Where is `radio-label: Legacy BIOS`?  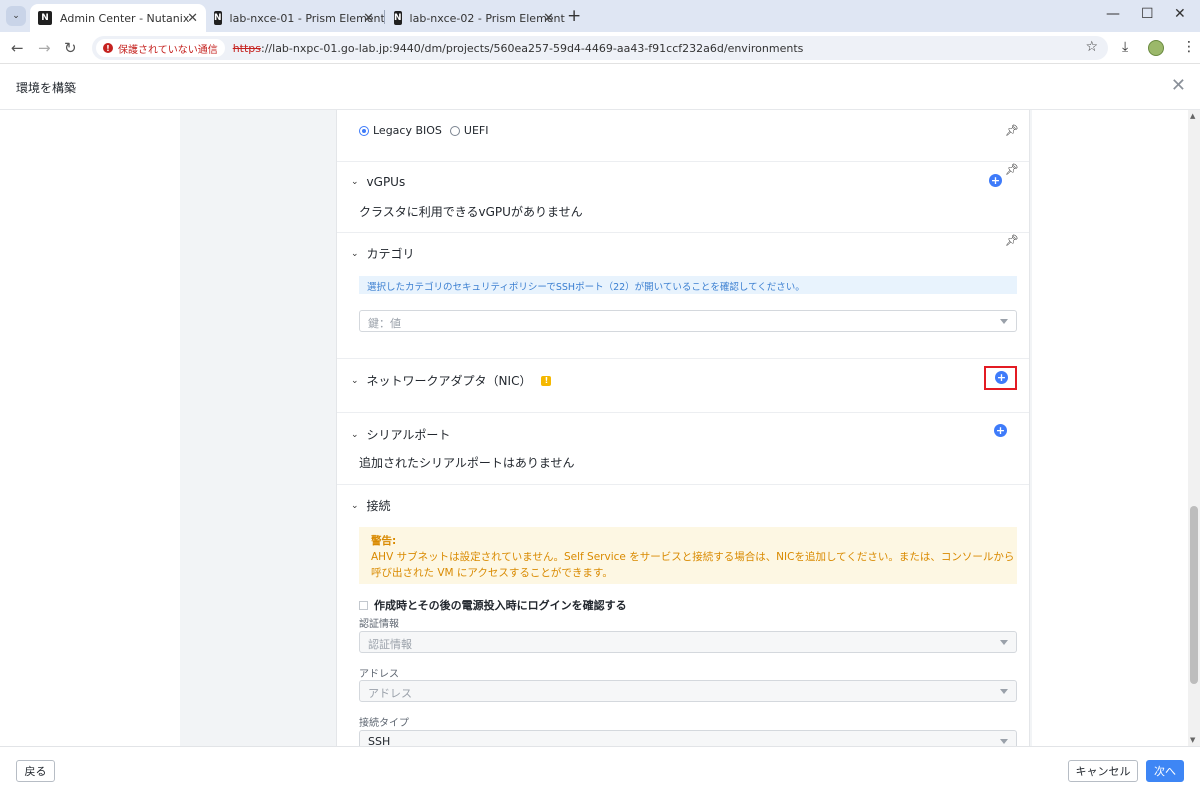
radio-label: Legacy BIOS is located at coordinates (407, 130).